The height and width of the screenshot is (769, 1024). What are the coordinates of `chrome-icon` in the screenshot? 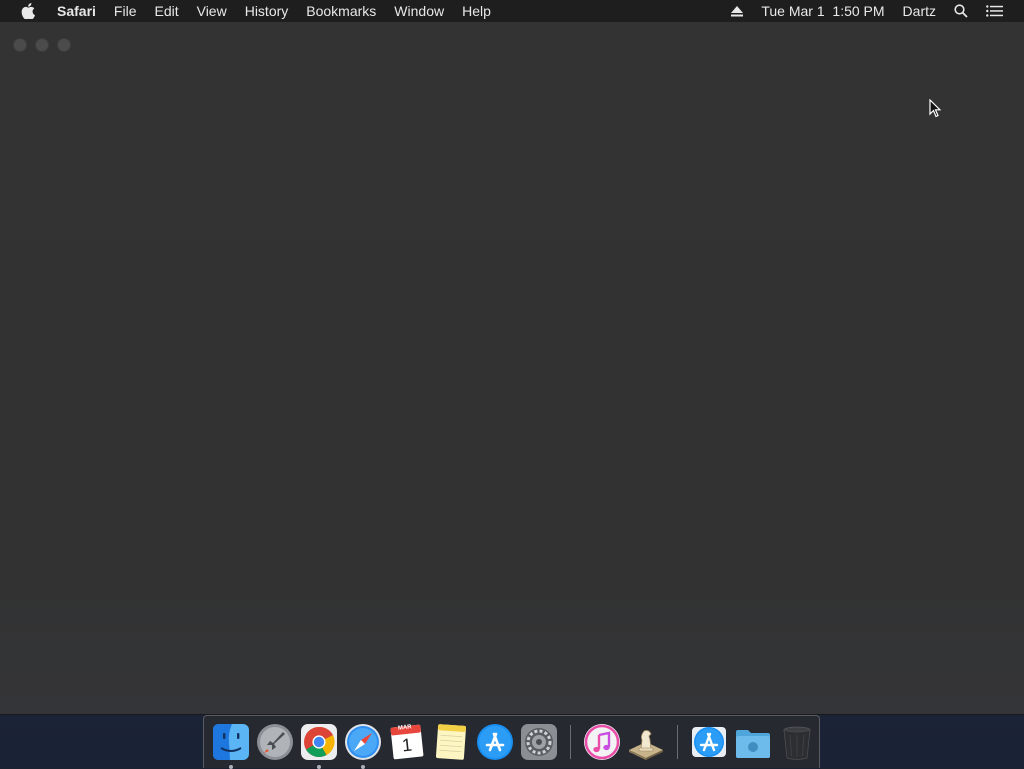 It's located at (319, 742).